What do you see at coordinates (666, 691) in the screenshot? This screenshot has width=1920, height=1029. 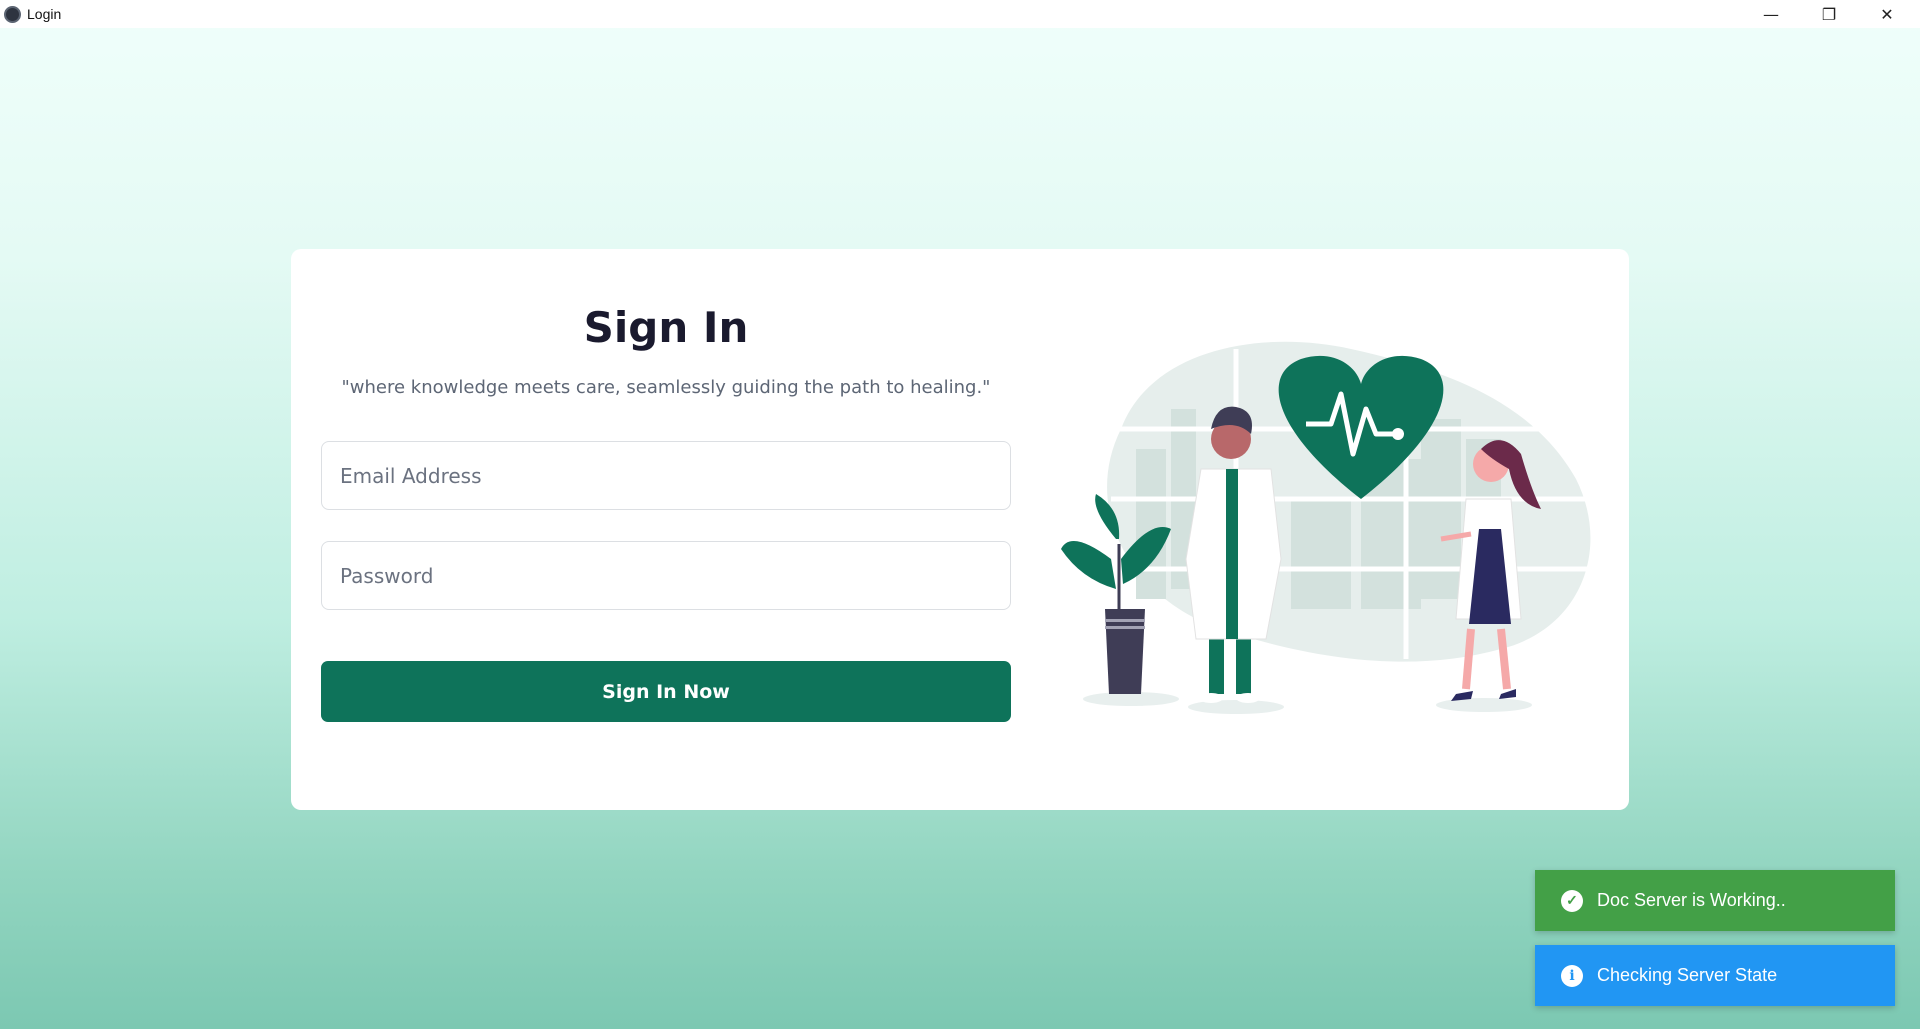 I see `sign-in-button: Sign In Now` at bounding box center [666, 691].